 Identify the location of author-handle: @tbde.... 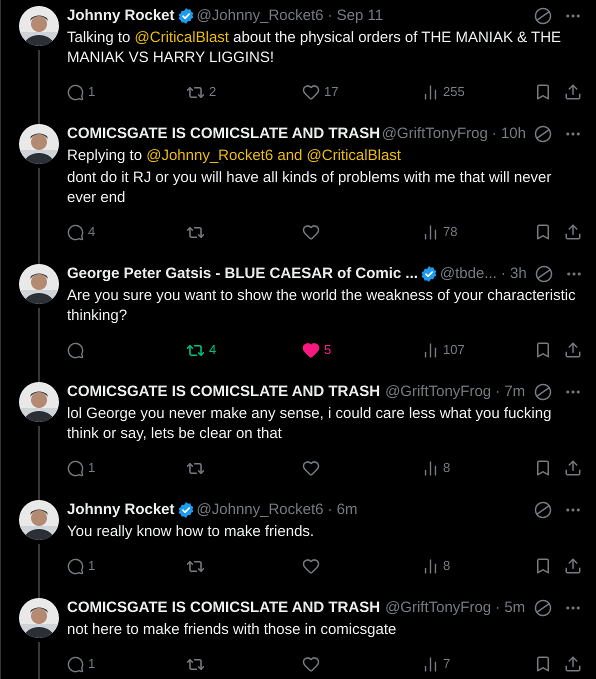
(468, 274).